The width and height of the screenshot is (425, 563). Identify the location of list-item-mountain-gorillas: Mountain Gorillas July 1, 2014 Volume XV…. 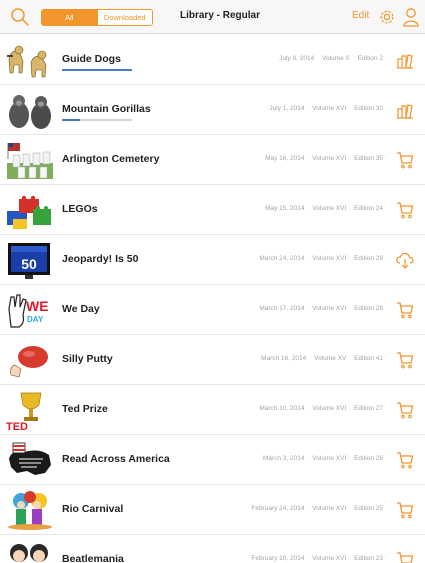
(212, 110).